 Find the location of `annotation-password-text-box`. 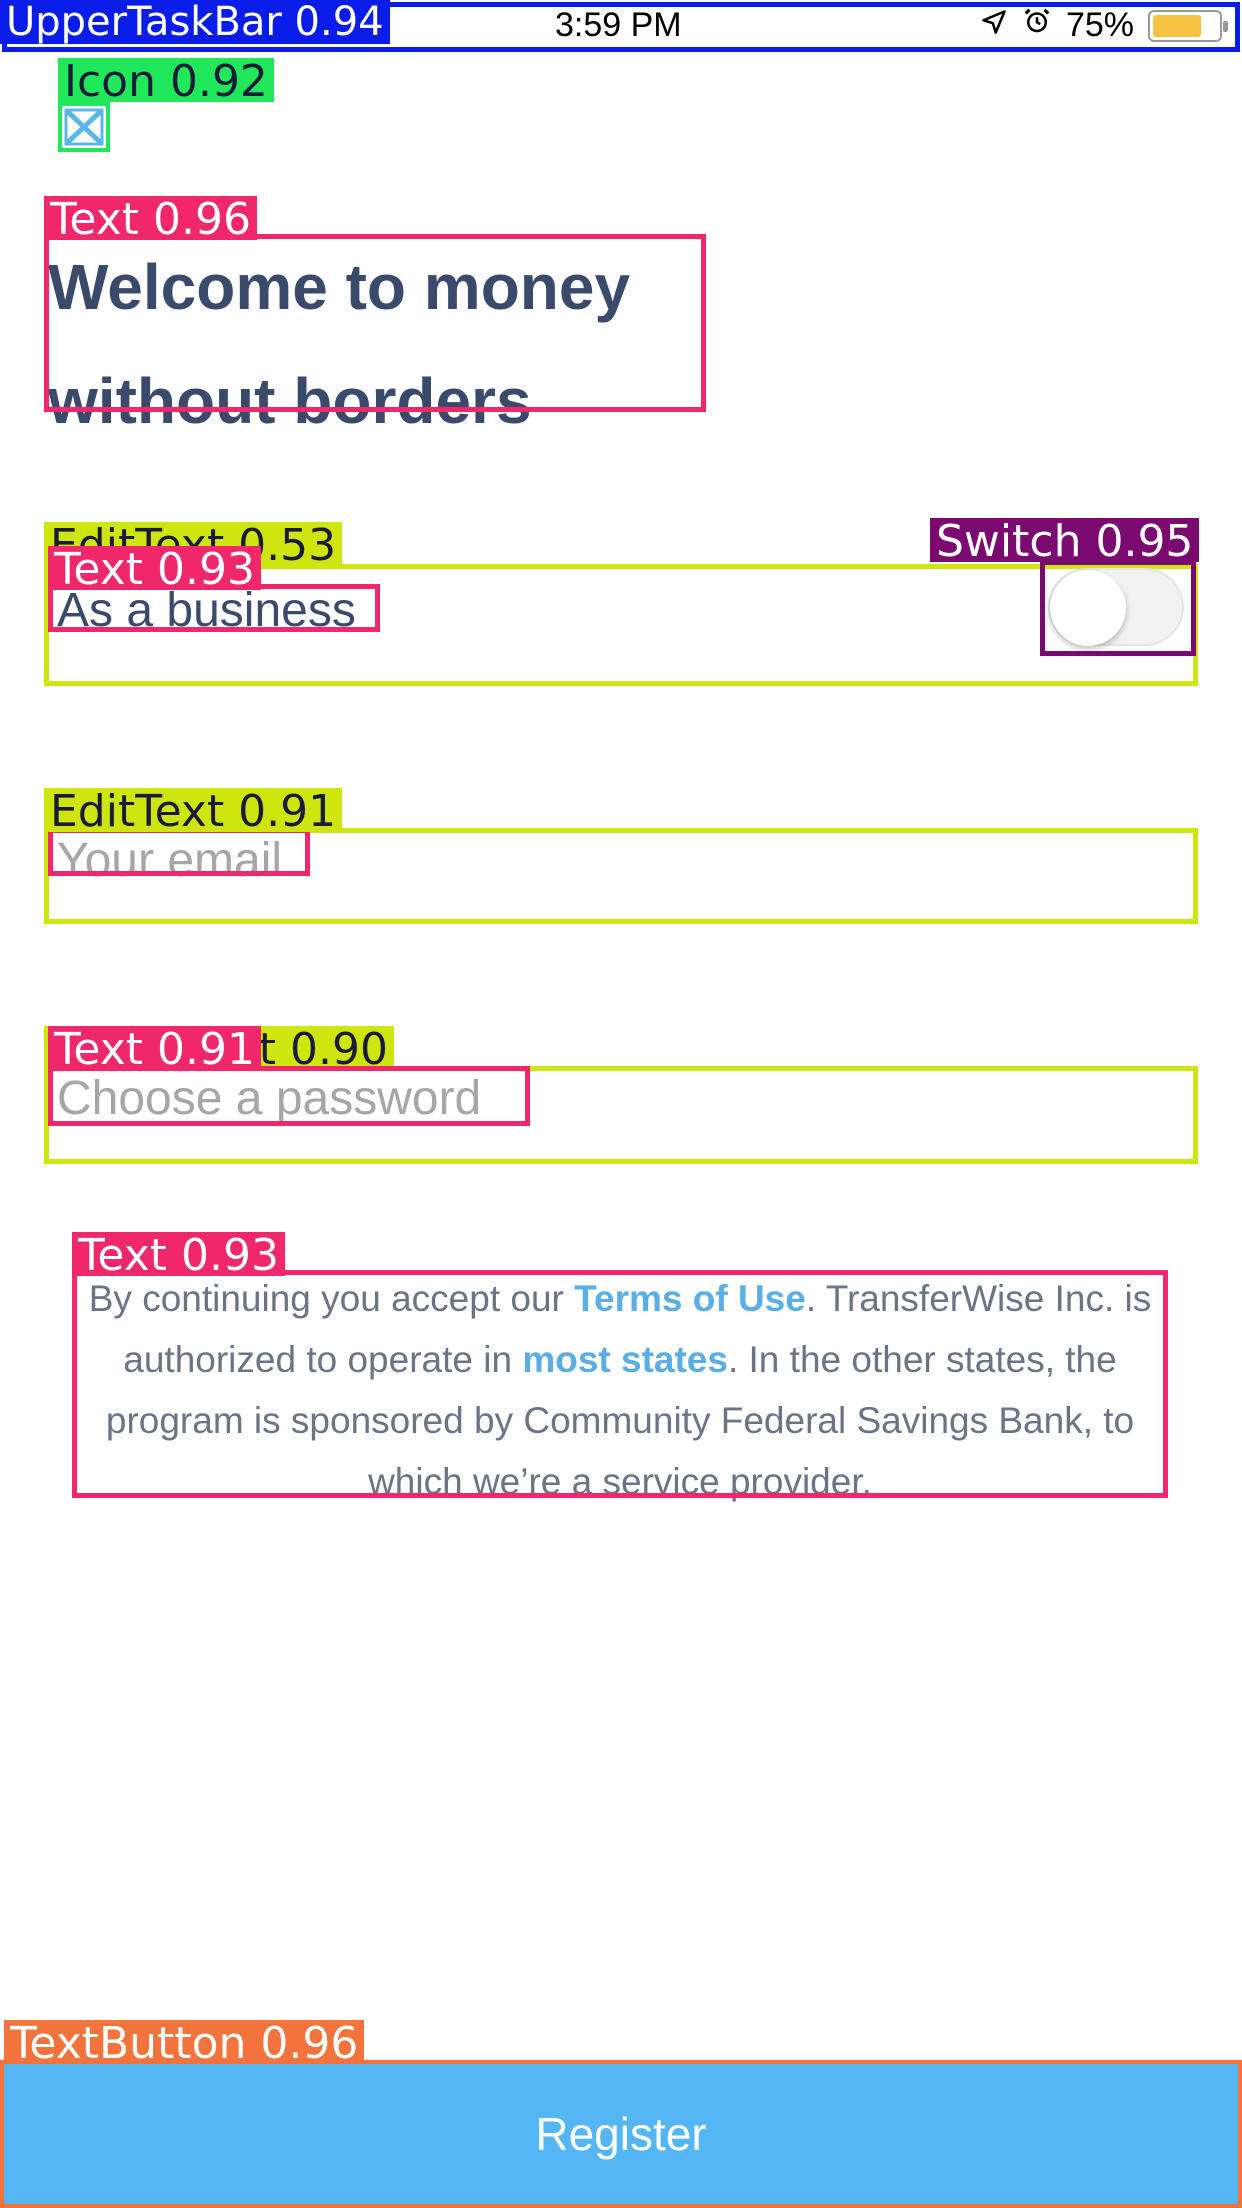

annotation-password-text-box is located at coordinates (289, 1096).